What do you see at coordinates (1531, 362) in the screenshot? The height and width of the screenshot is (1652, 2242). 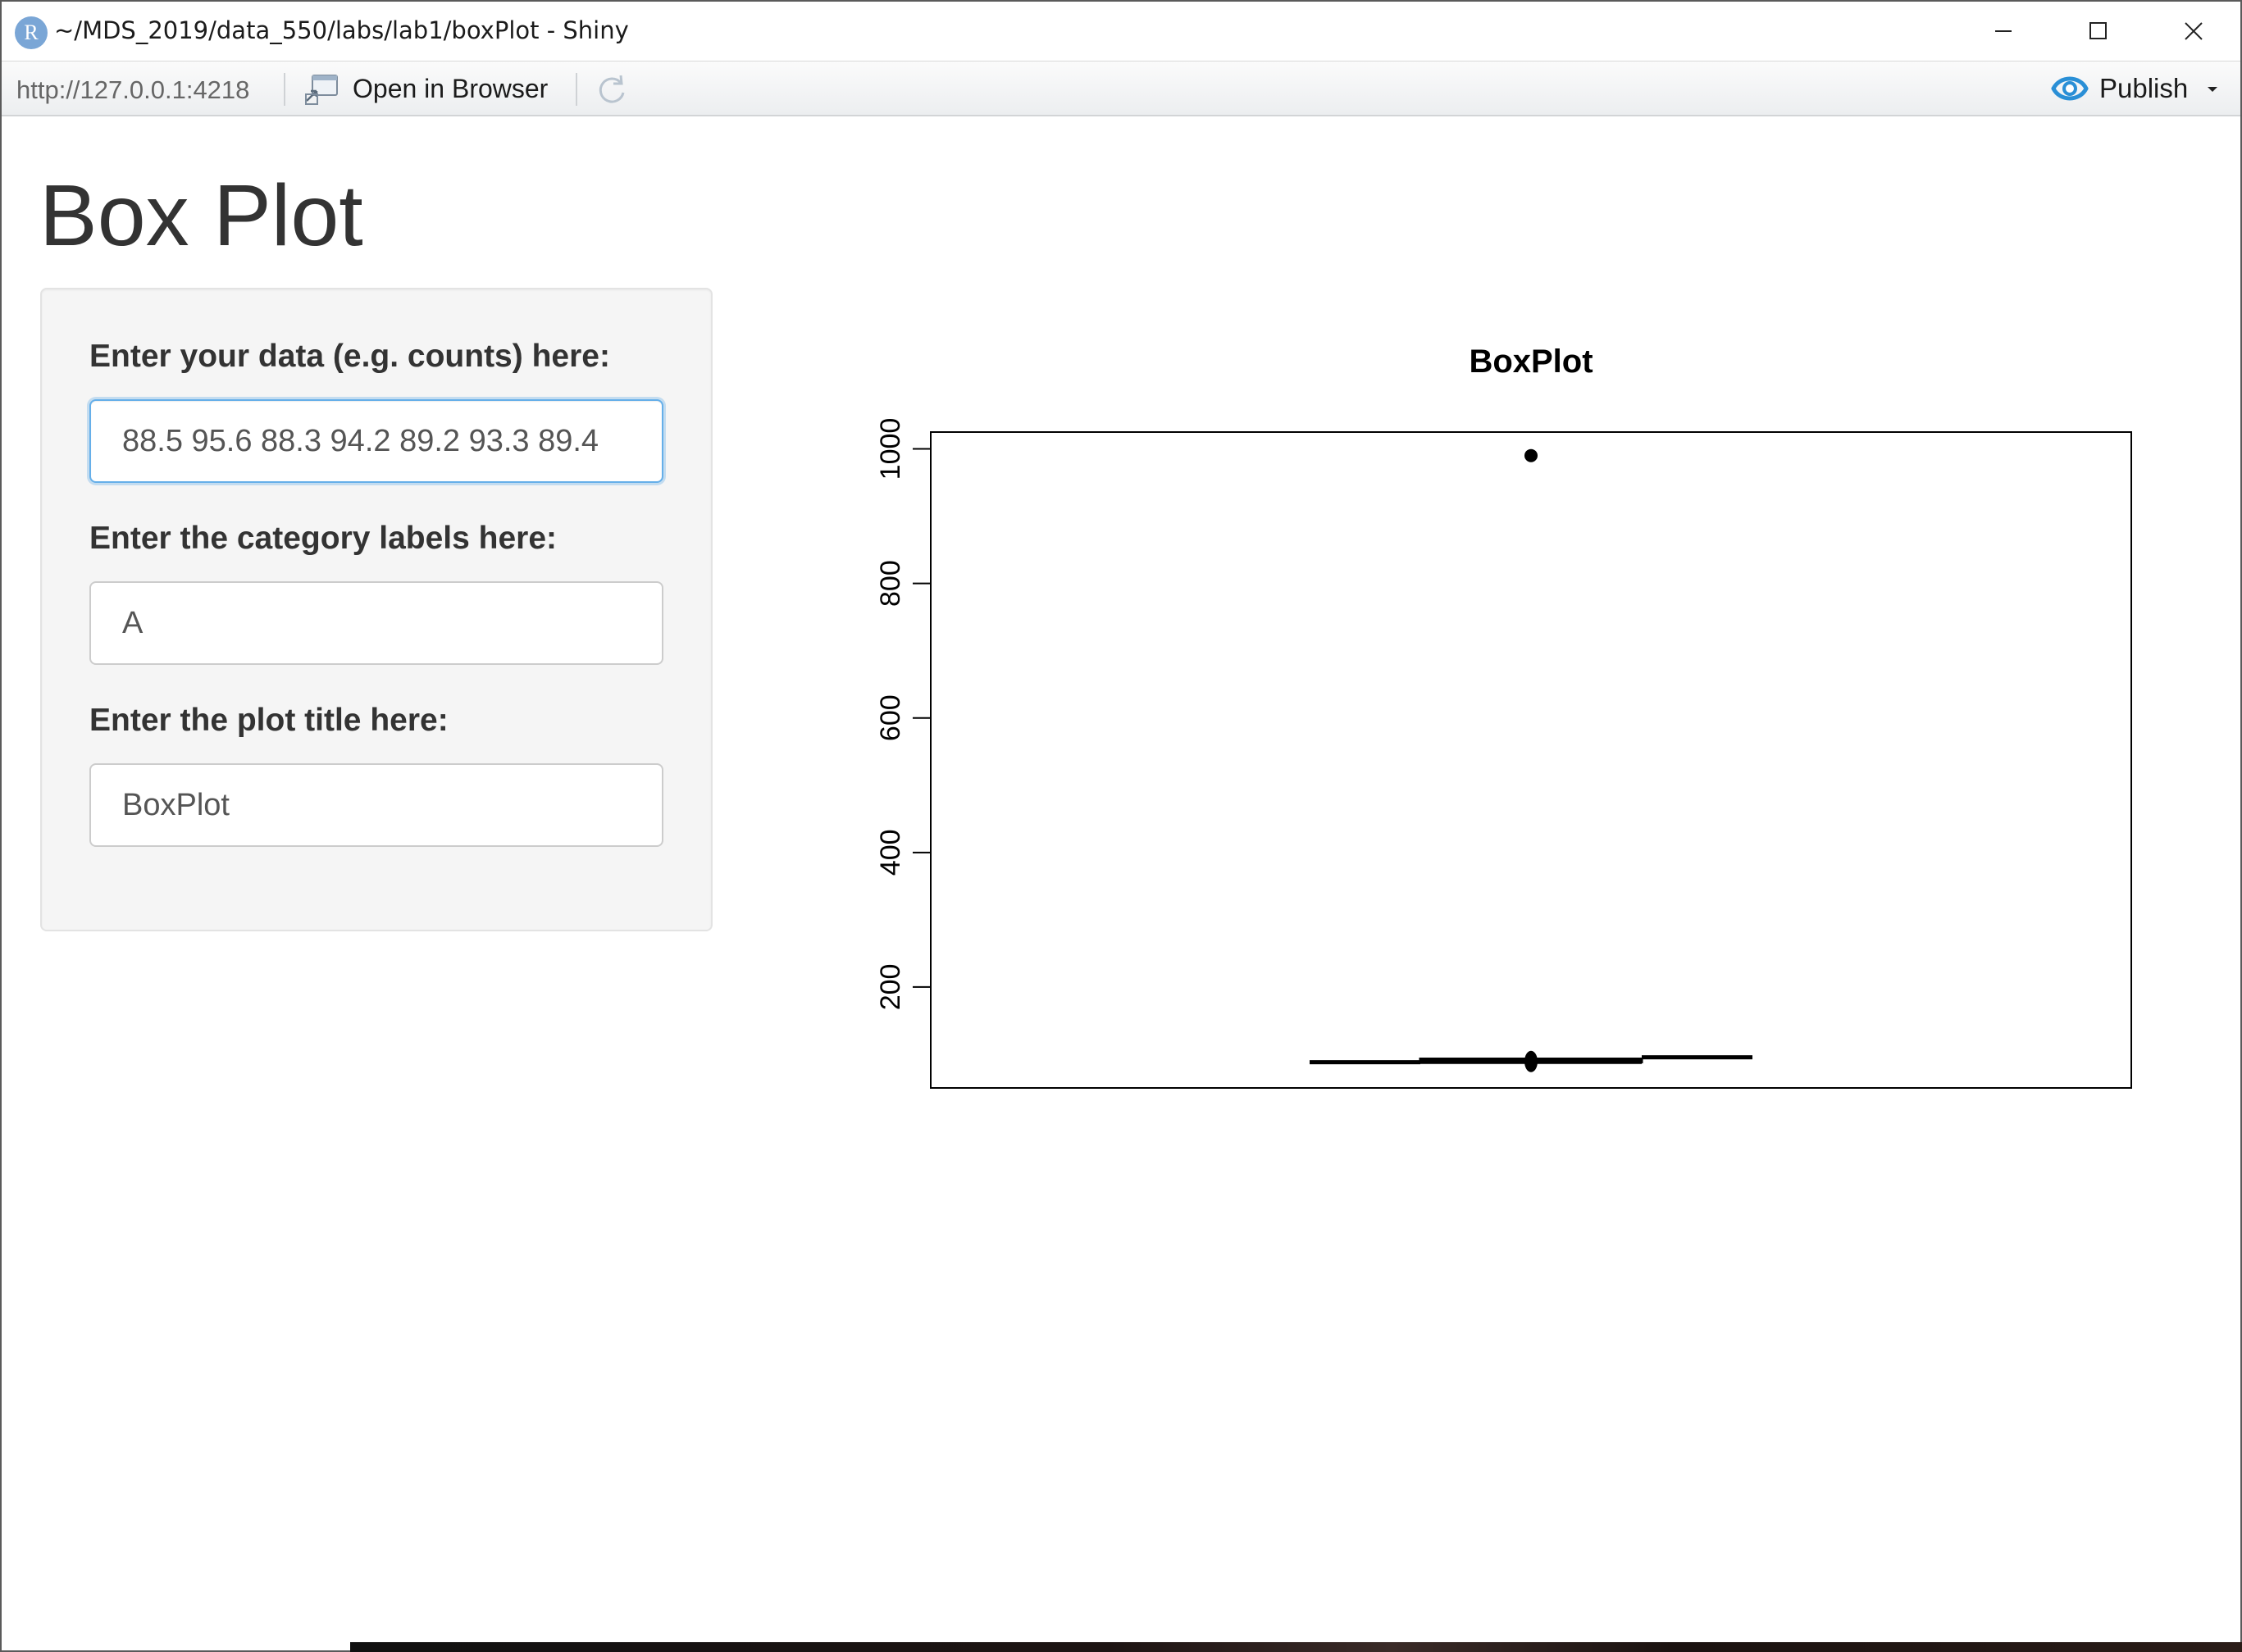 I see `chart-title: BoxPlot` at bounding box center [1531, 362].